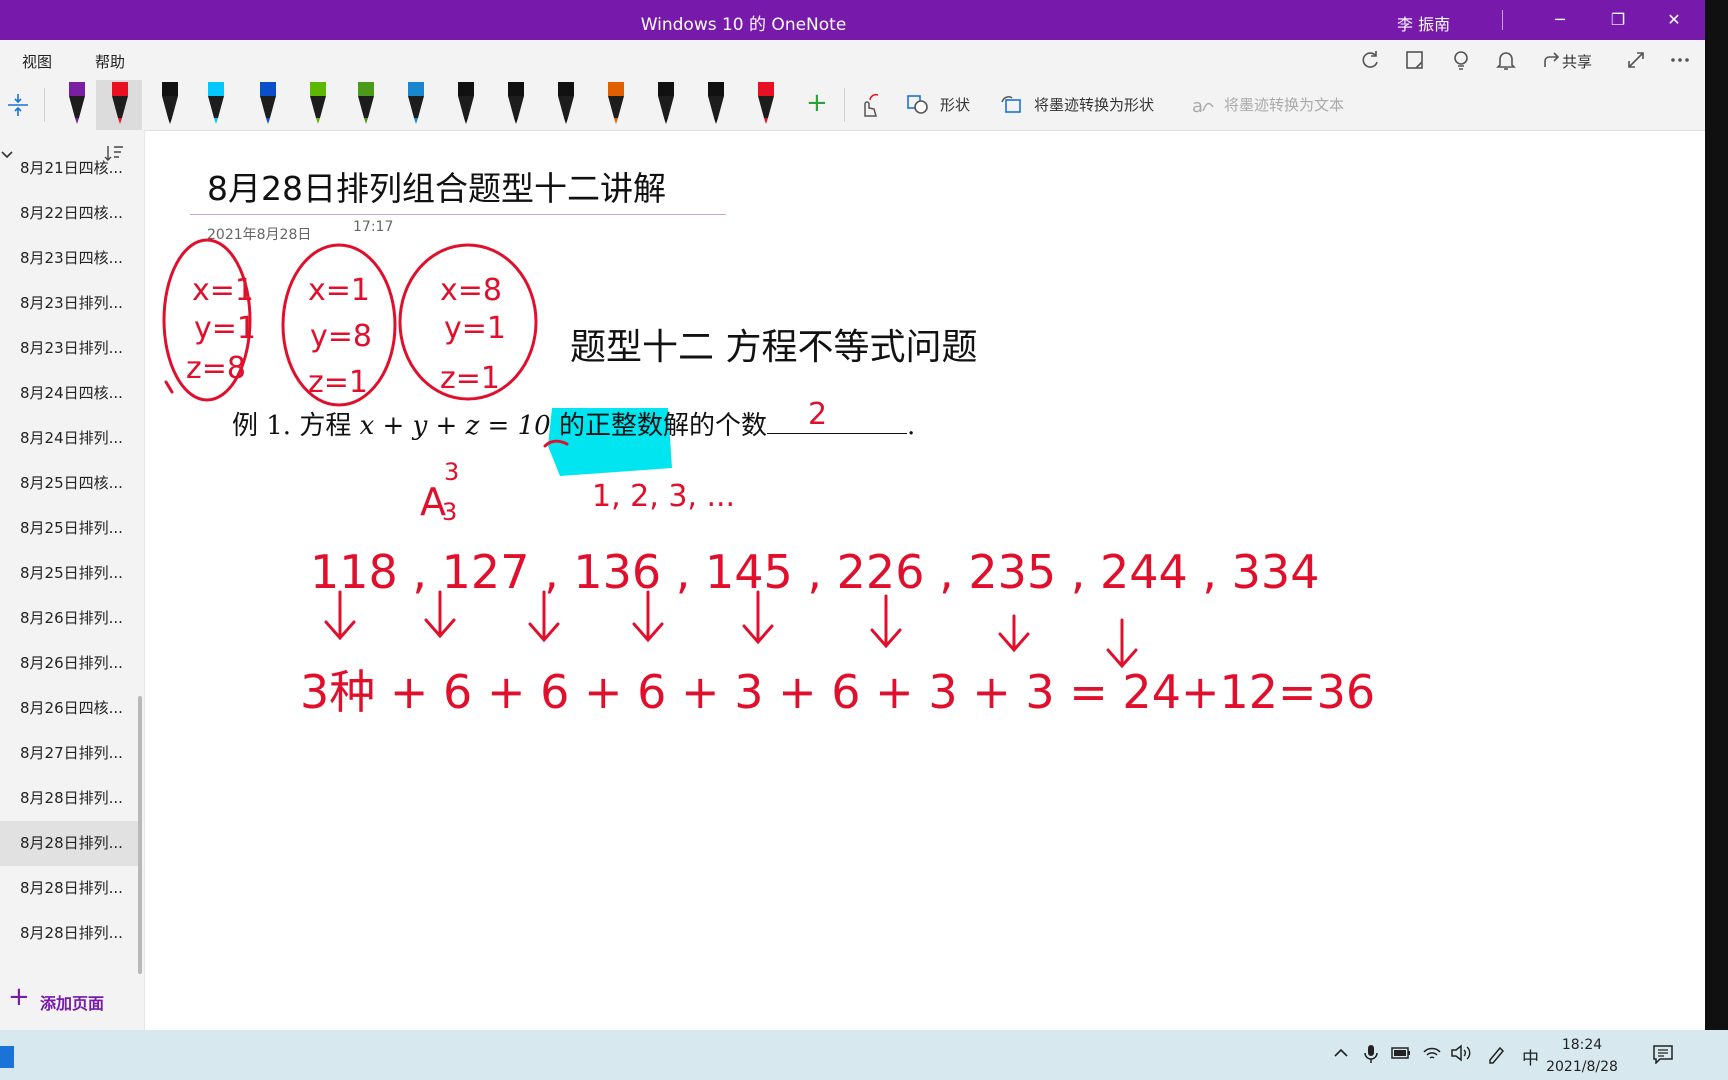 The image size is (1728, 1080). I want to click on answer-blank, so click(836, 422).